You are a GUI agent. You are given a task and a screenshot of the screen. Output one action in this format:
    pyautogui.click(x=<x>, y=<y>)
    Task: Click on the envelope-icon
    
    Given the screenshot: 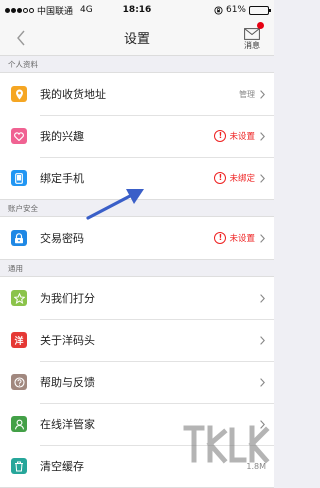 What is the action you would take?
    pyautogui.click(x=254, y=31)
    